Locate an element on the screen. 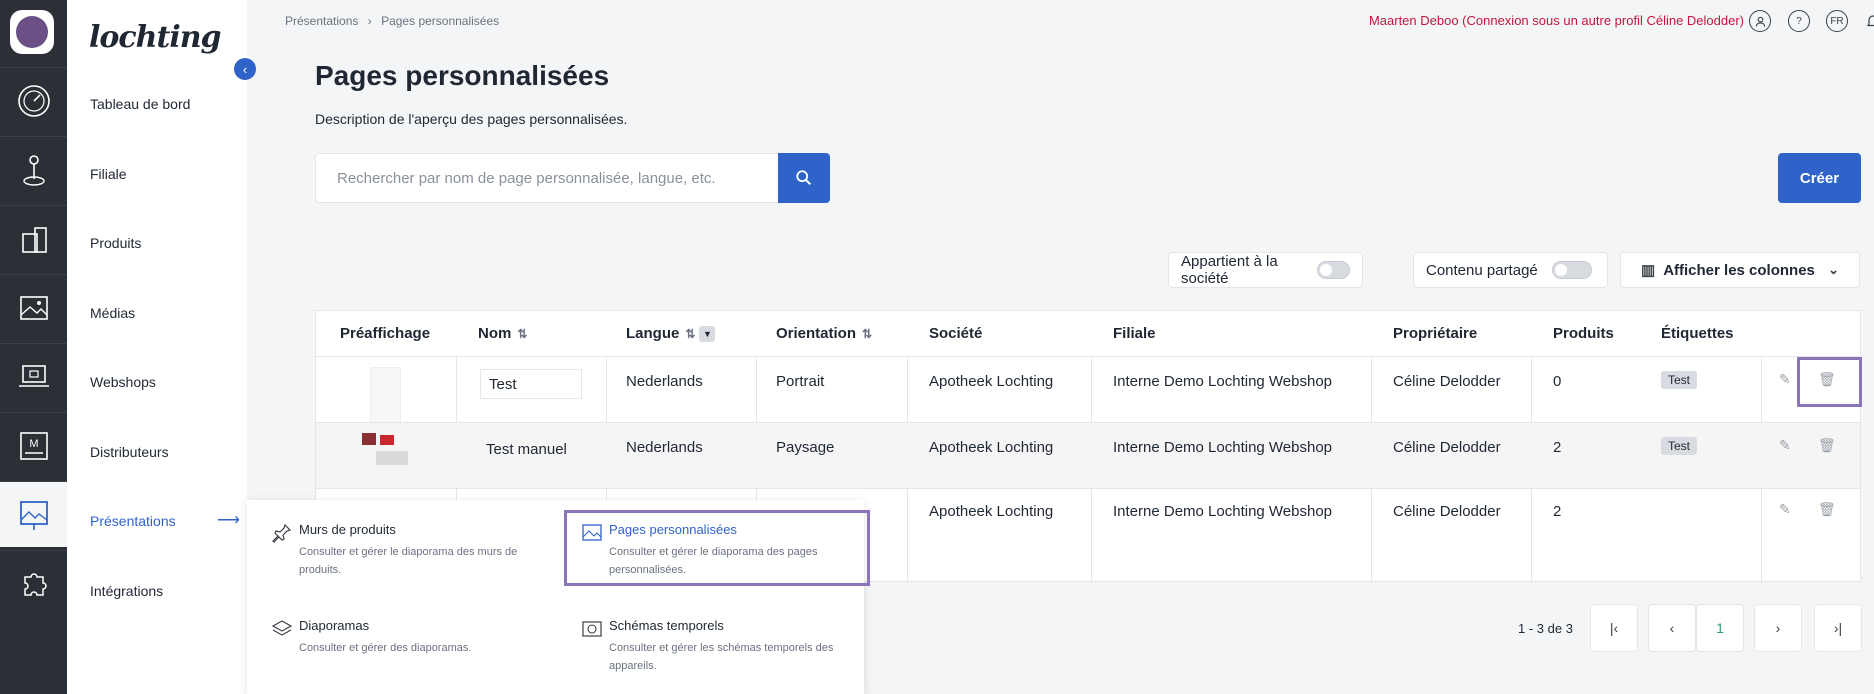 Image resolution: width=1874 pixels, height=694 pixels. owned-toggle is located at coordinates (1333, 270).